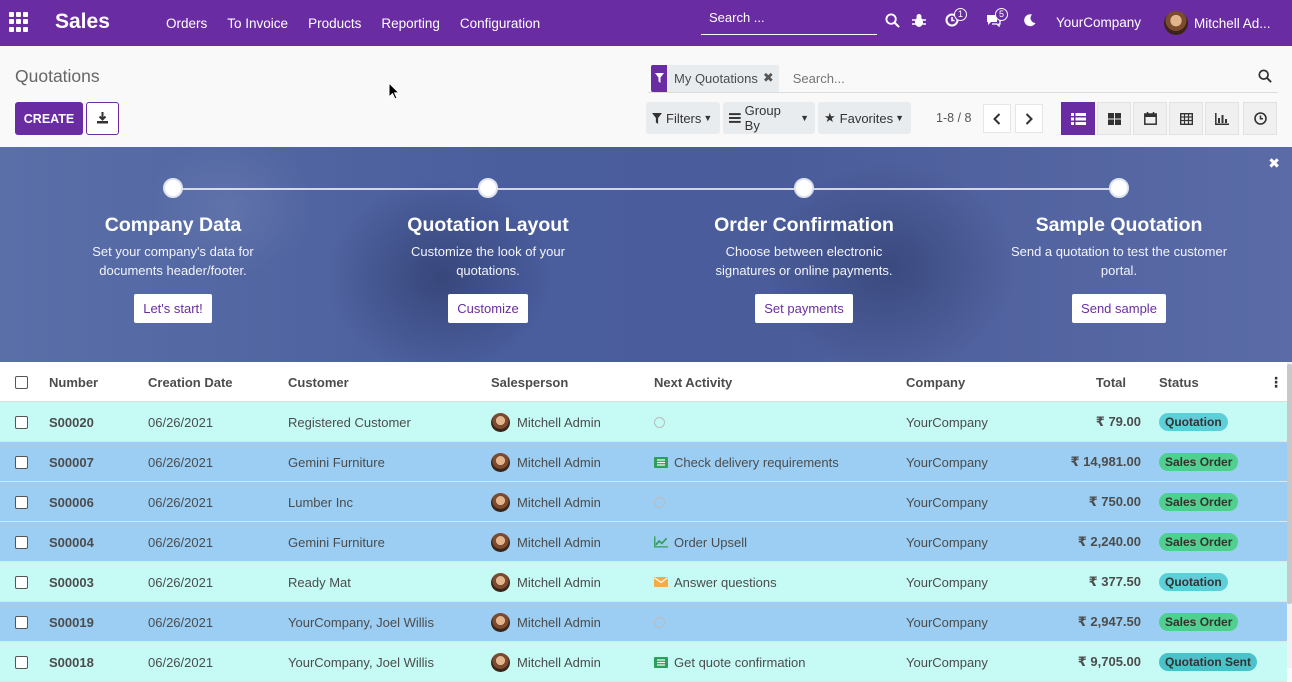  I want to click on activity-view-clock-icon, so click(1260, 118).